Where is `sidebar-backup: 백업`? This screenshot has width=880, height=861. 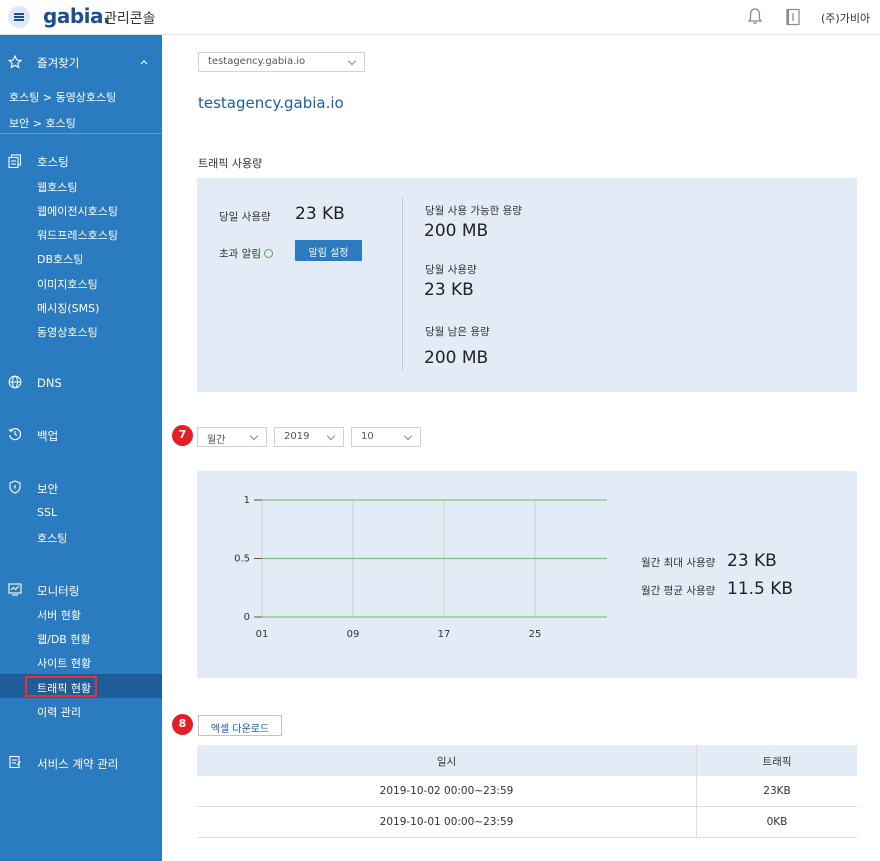 sidebar-backup: 백업 is located at coordinates (47, 436).